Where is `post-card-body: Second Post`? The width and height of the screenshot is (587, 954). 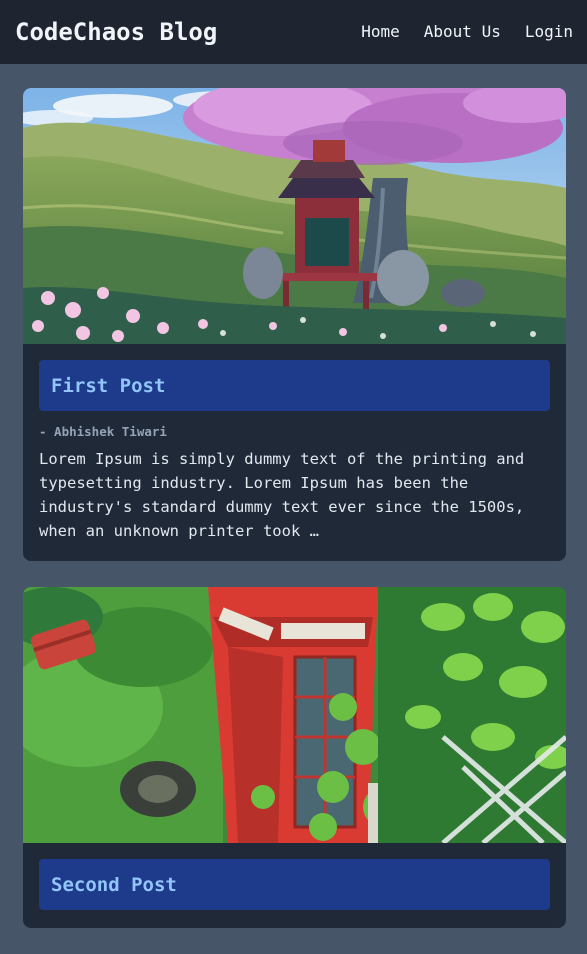
post-card-body: Second Post is located at coordinates (294, 885).